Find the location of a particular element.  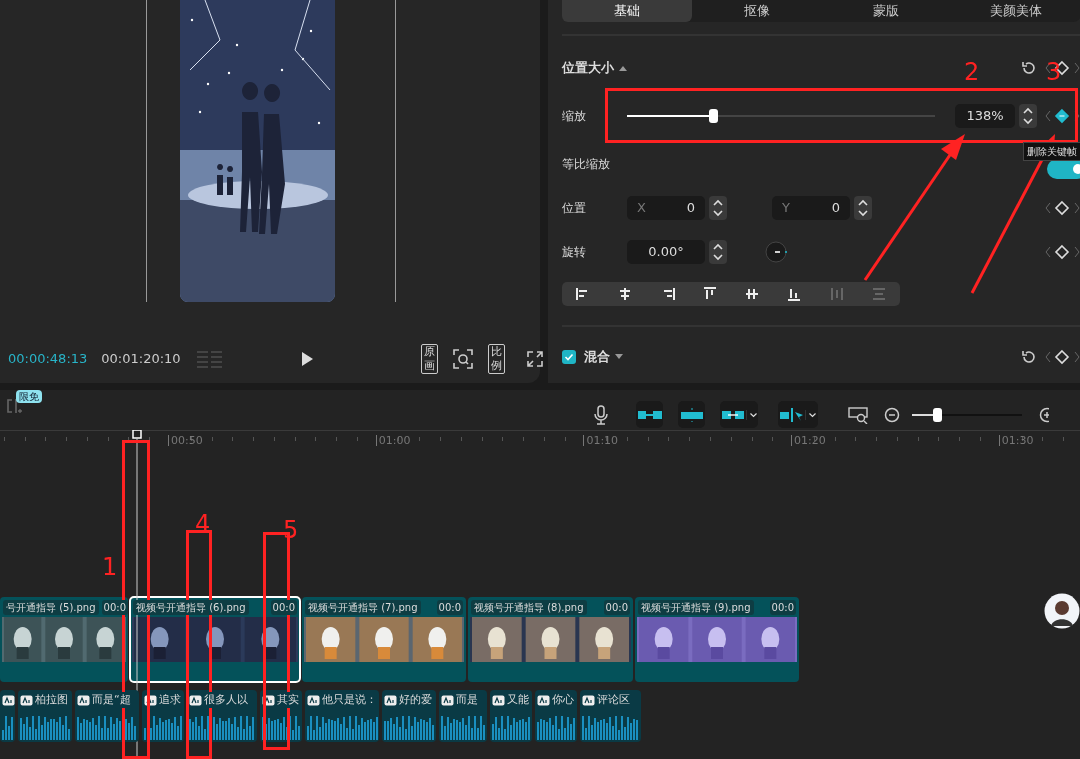

snap-button is located at coordinates (691, 414).